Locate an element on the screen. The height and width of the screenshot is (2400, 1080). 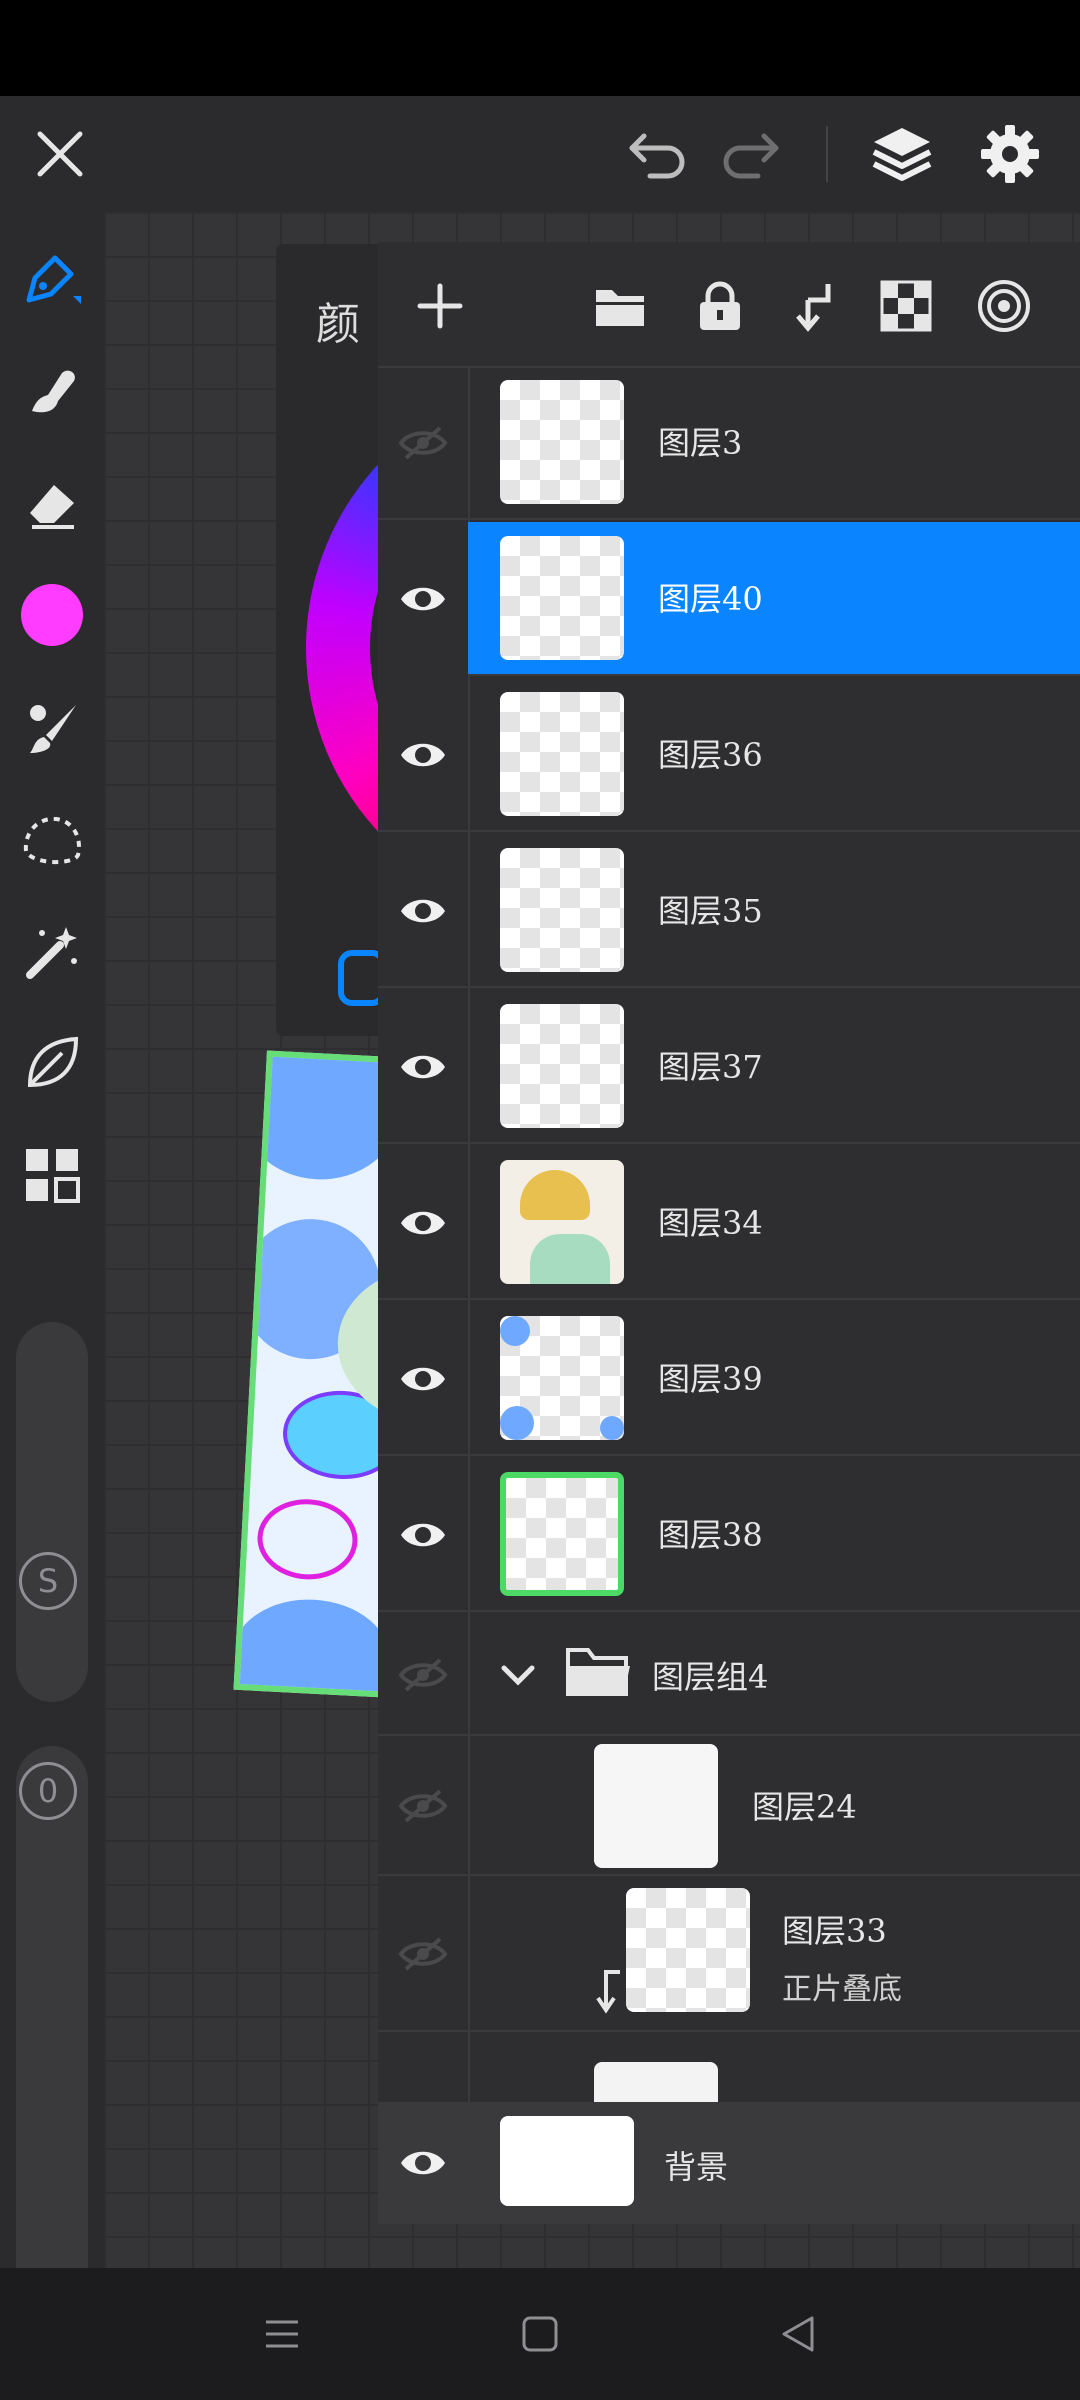
eraser-icon is located at coordinates (52, 507).